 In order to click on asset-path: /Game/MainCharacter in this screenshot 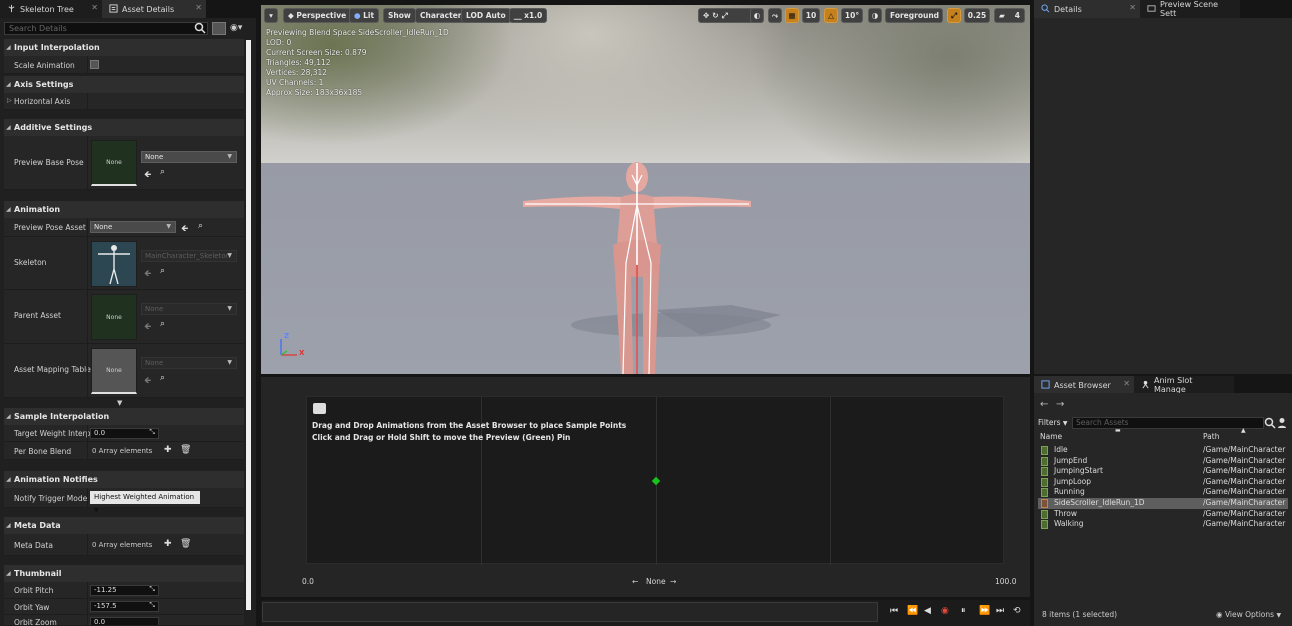, I will do `click(1244, 449)`.